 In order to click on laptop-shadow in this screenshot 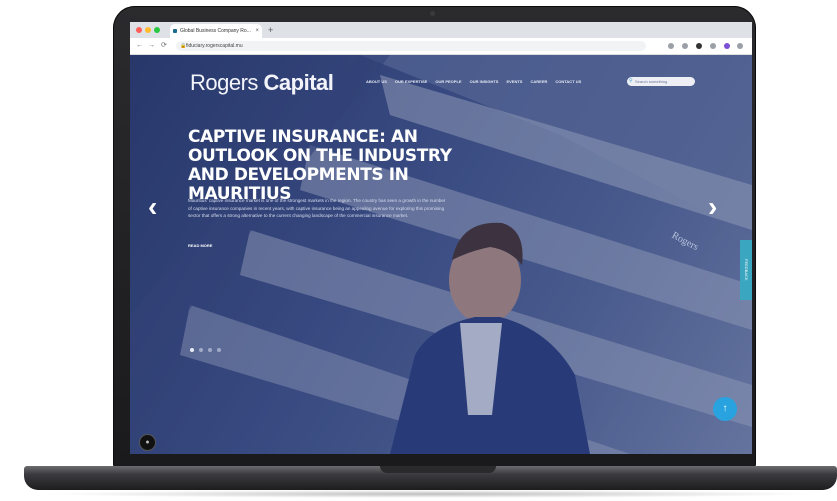, I will do `click(430, 494)`.